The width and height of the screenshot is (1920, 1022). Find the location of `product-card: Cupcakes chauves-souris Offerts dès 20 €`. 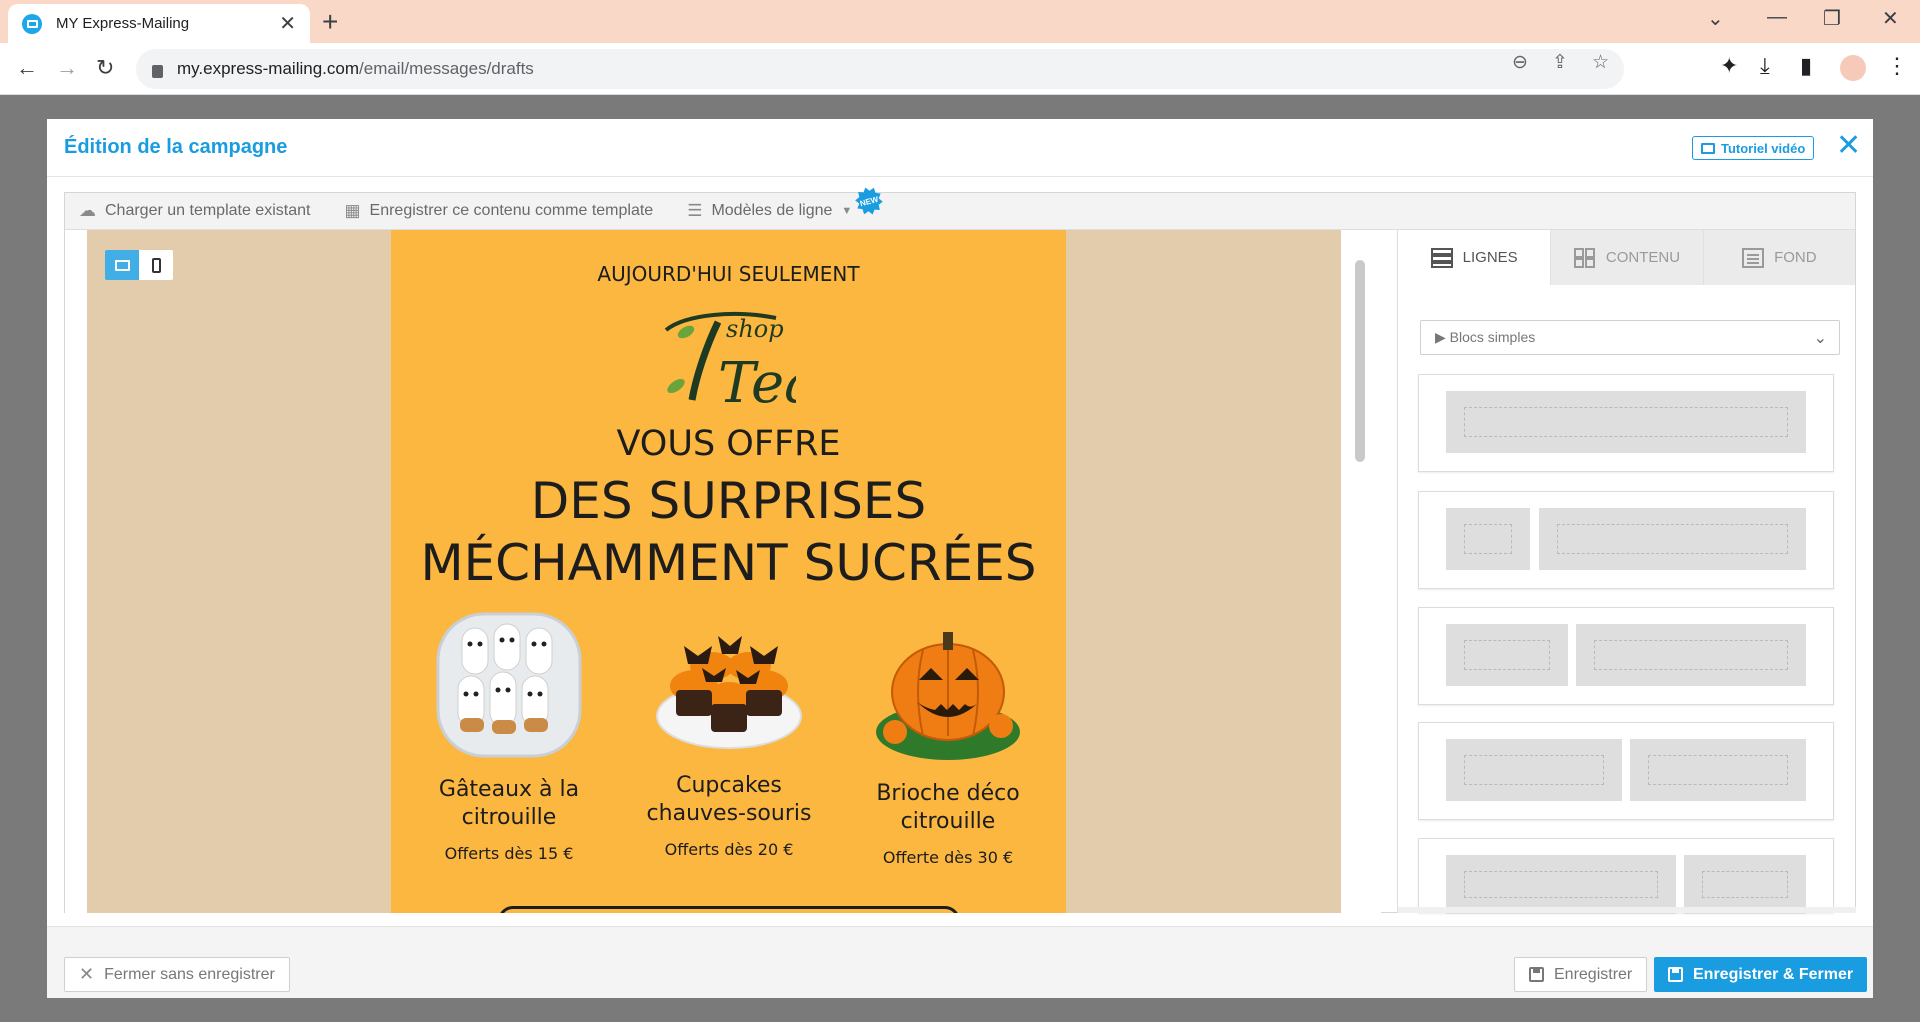

product-card: Cupcakes chauves-souris Offerts dès 20 € is located at coordinates (729, 732).